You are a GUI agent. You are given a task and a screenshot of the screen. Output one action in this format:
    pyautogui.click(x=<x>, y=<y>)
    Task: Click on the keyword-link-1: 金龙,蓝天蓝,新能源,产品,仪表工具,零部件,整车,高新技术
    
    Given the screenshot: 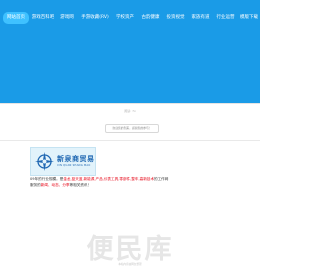 What is the action you would take?
    pyautogui.click(x=108, y=179)
    